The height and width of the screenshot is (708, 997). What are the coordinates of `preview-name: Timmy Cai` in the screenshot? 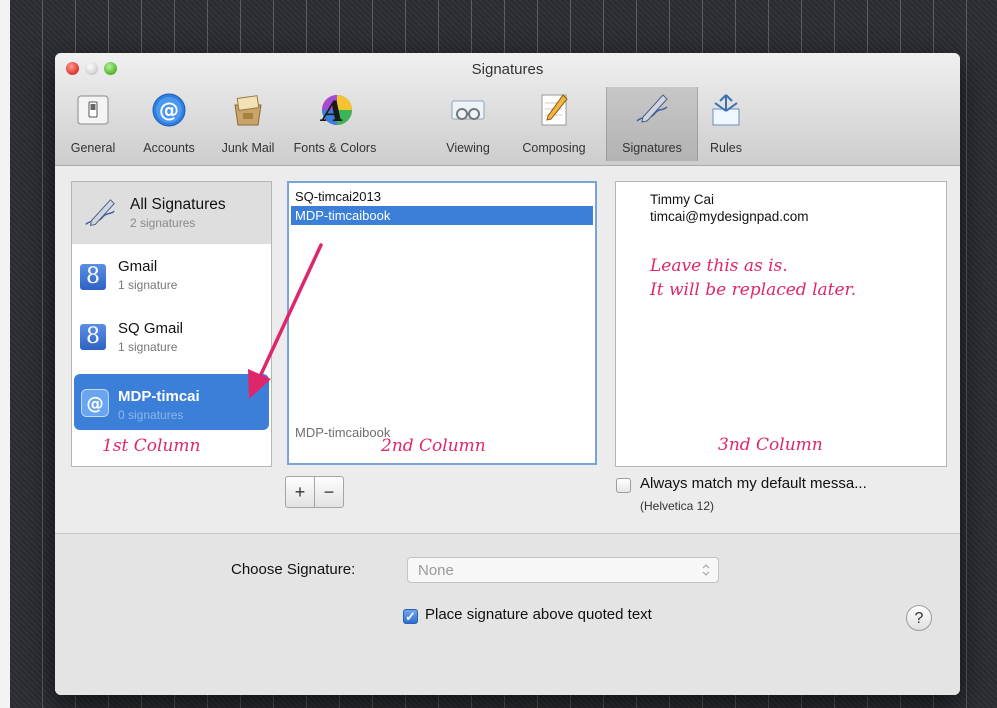 It's located at (682, 199).